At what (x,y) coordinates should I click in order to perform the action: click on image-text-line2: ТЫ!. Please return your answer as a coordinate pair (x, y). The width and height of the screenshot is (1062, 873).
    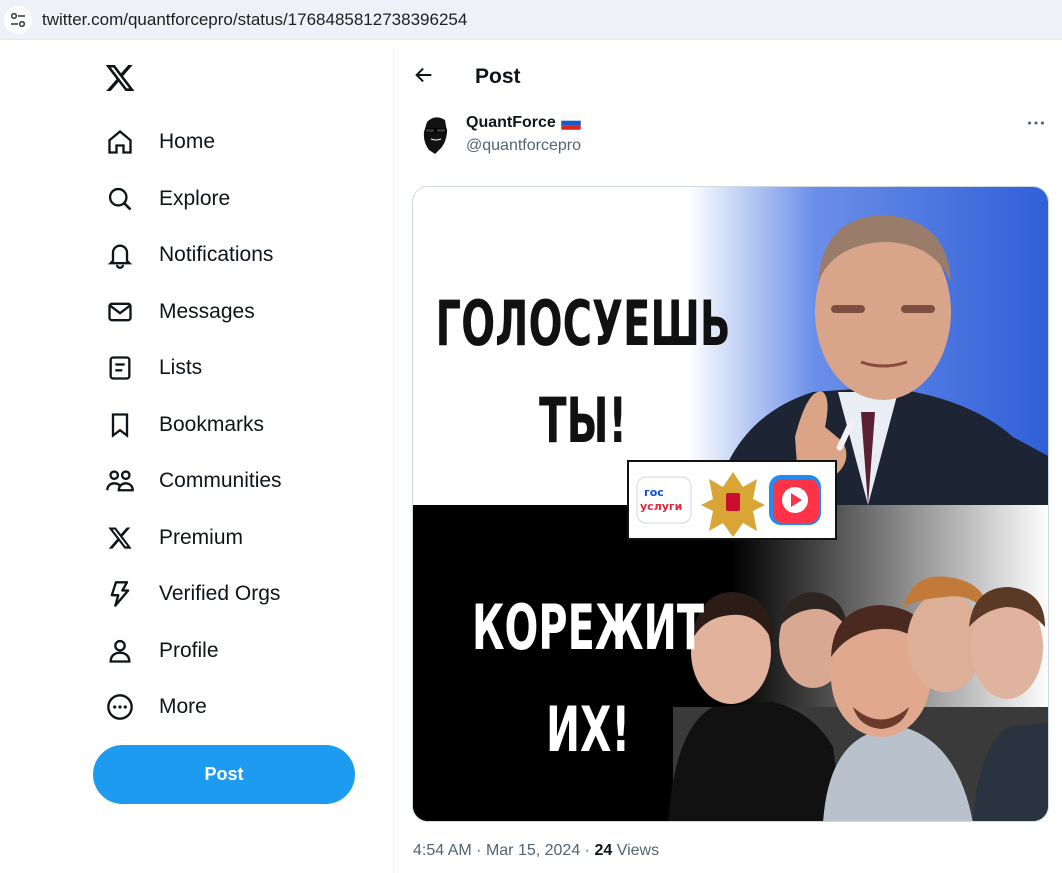
    Looking at the image, I should click on (583, 420).